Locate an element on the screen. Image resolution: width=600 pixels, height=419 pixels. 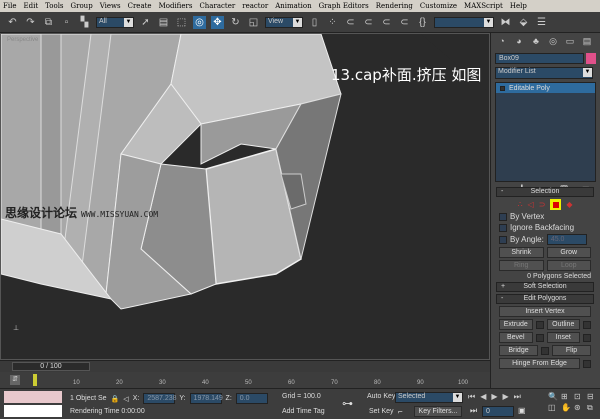
move-icon: ✥ is located at coordinates (217, 22).